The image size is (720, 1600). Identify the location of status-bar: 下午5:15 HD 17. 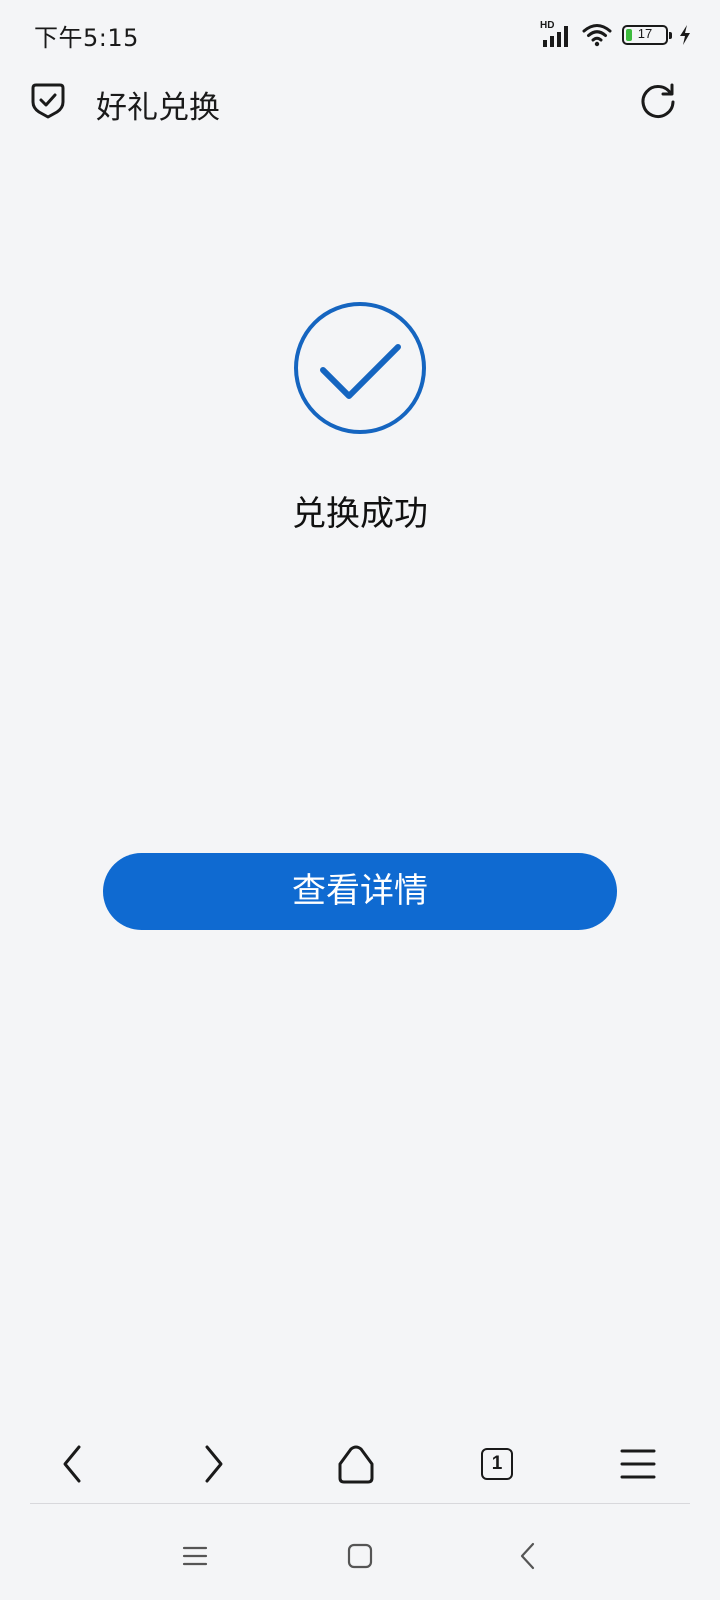
(360, 34).